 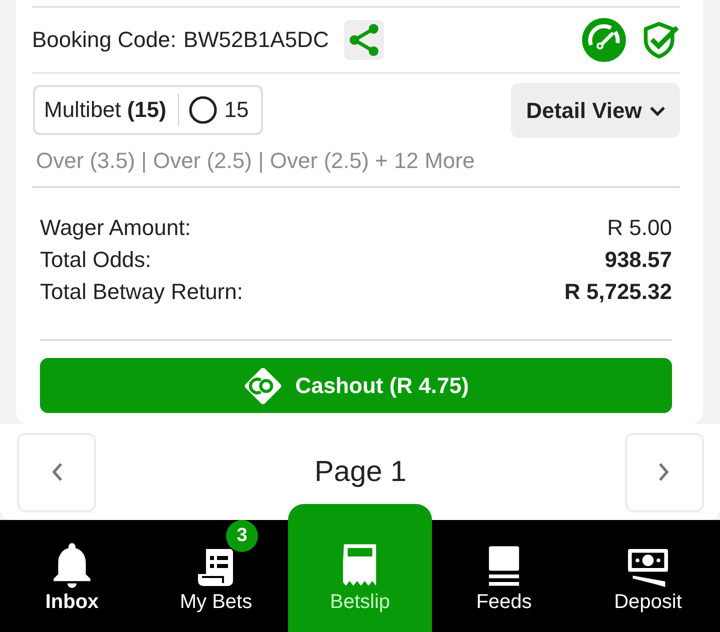 I want to click on bet-type-label: Multibet (15), so click(x=105, y=110).